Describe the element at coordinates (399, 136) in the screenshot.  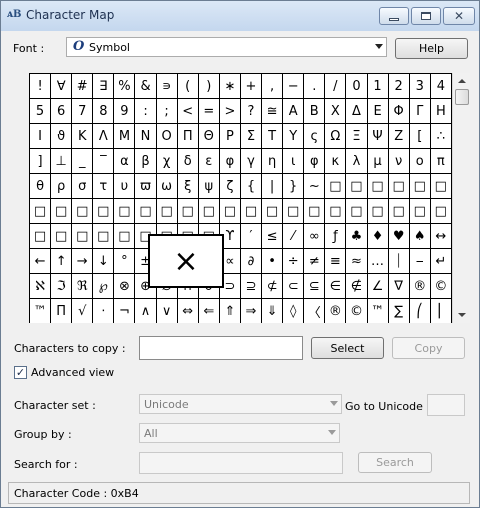
I see `character-cell: Ζ` at that location.